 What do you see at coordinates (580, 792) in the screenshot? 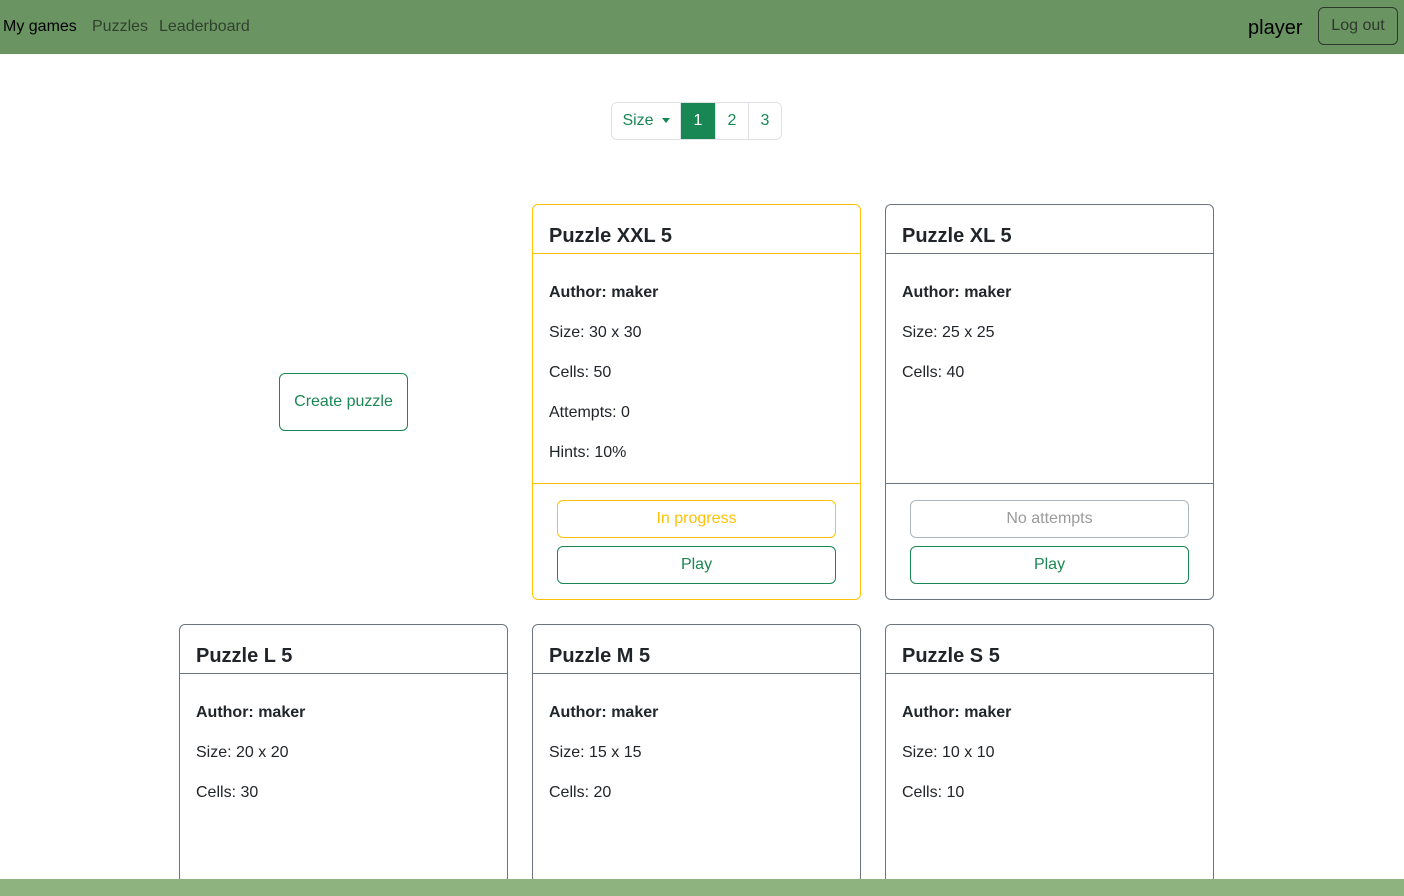
I see `card-cells: Cells: 20` at bounding box center [580, 792].